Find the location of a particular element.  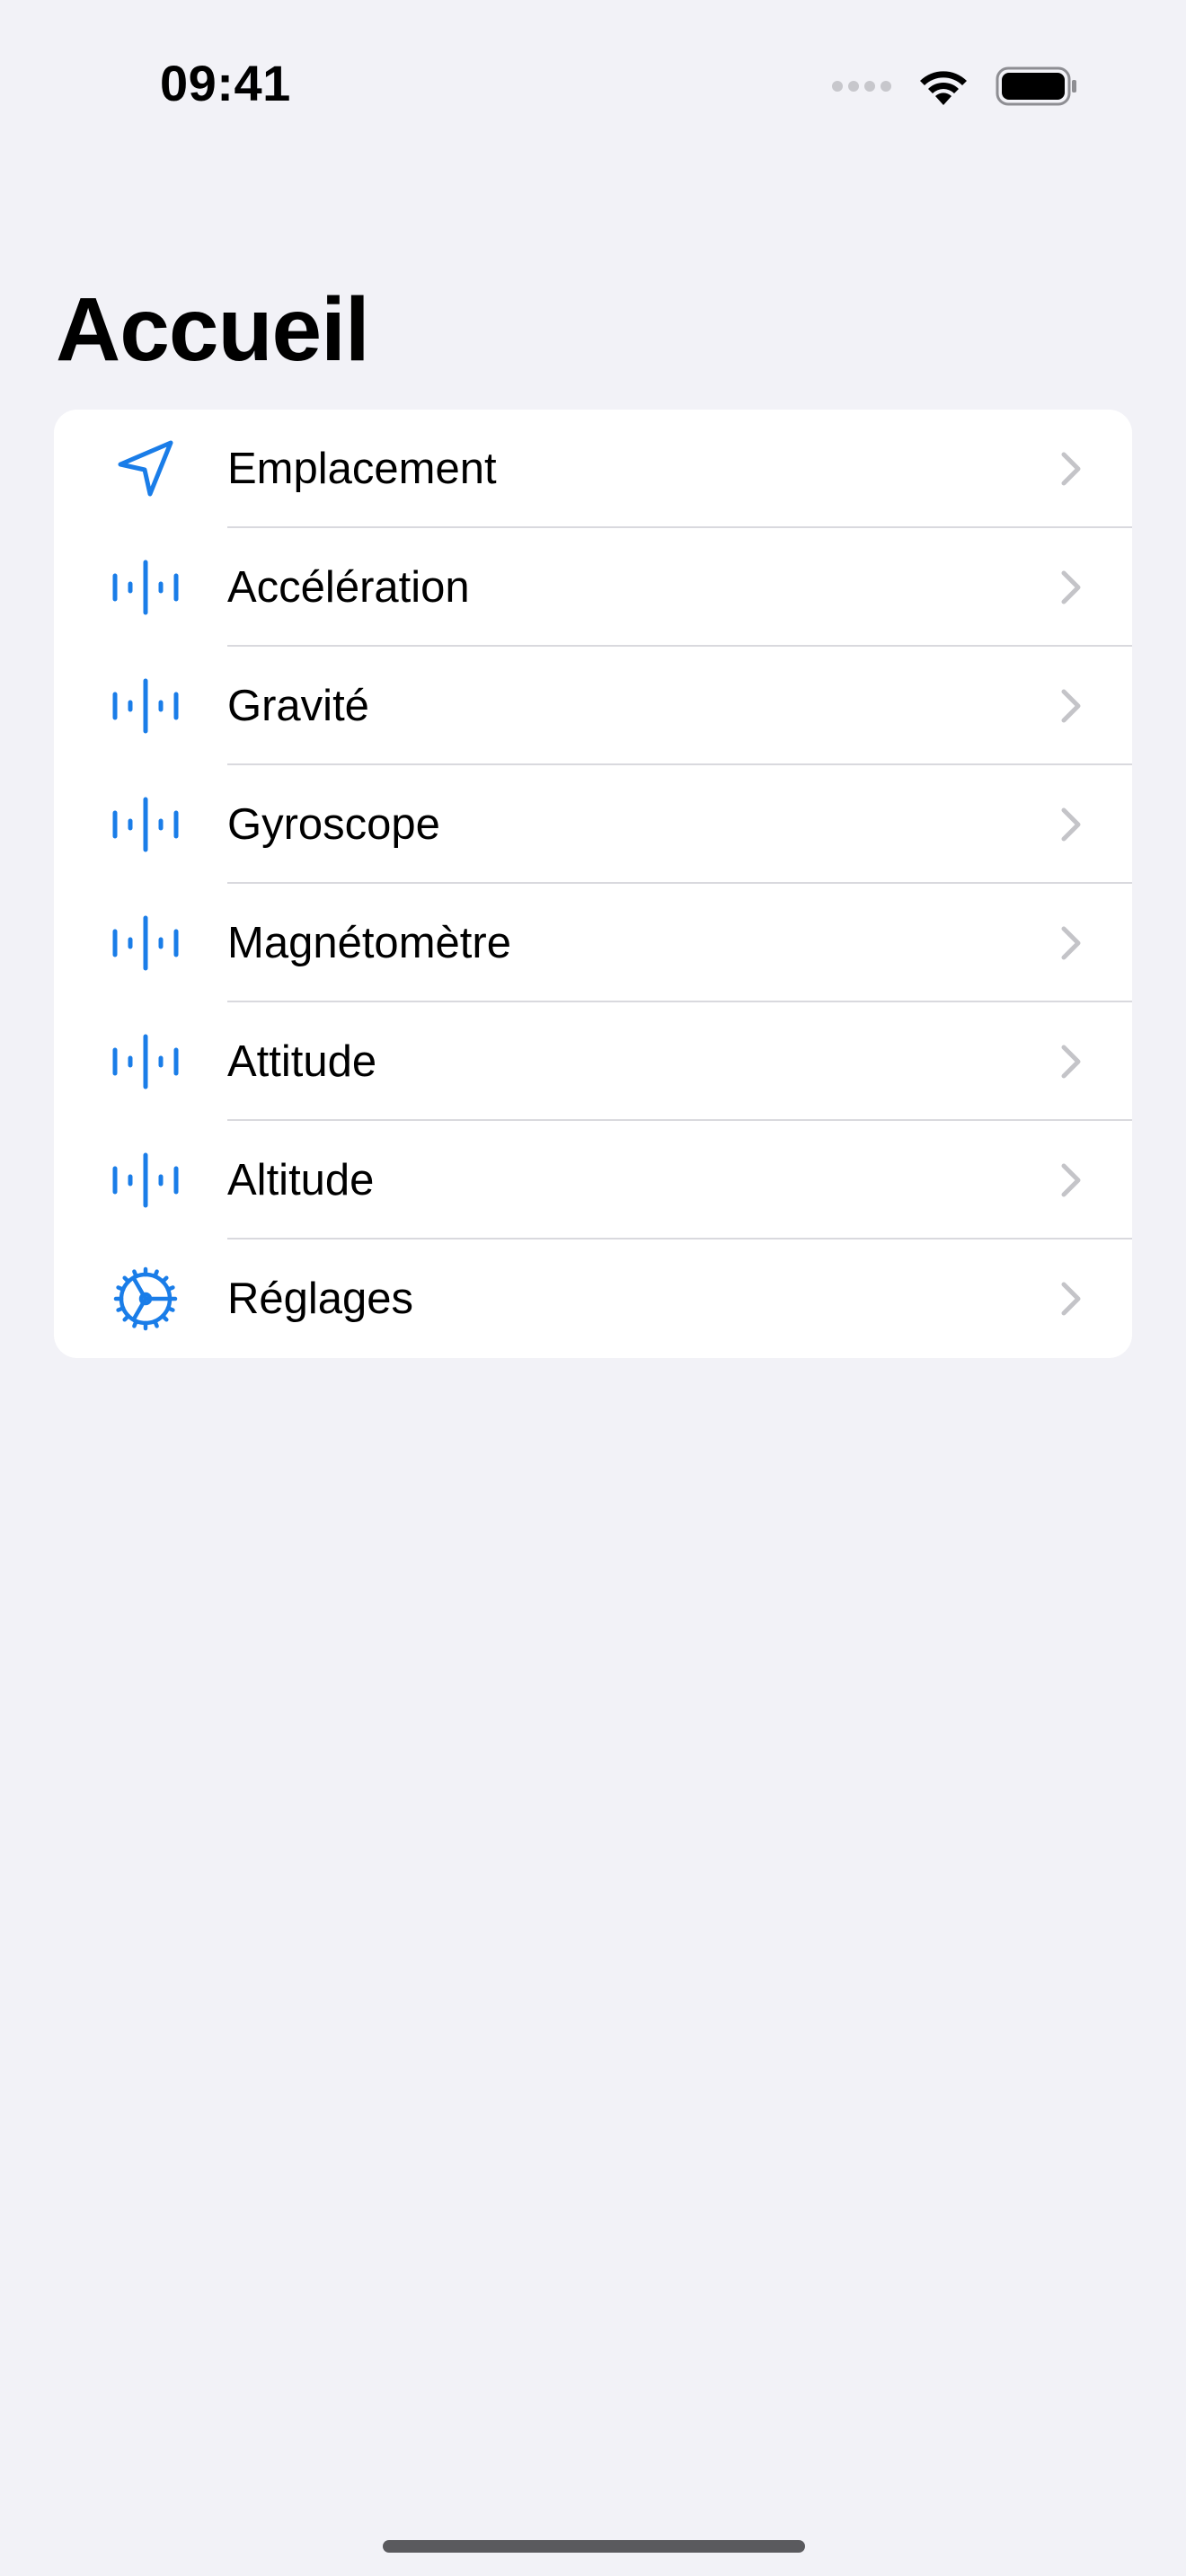

wifi-icon is located at coordinates (943, 88).